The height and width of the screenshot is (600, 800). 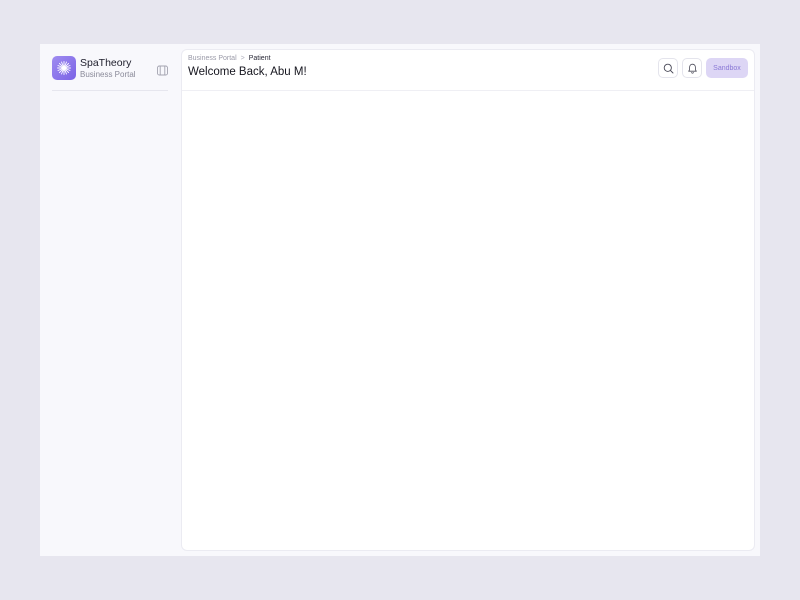 I want to click on sidebar: SpaTheory Business Portal, so click(x=110, y=300).